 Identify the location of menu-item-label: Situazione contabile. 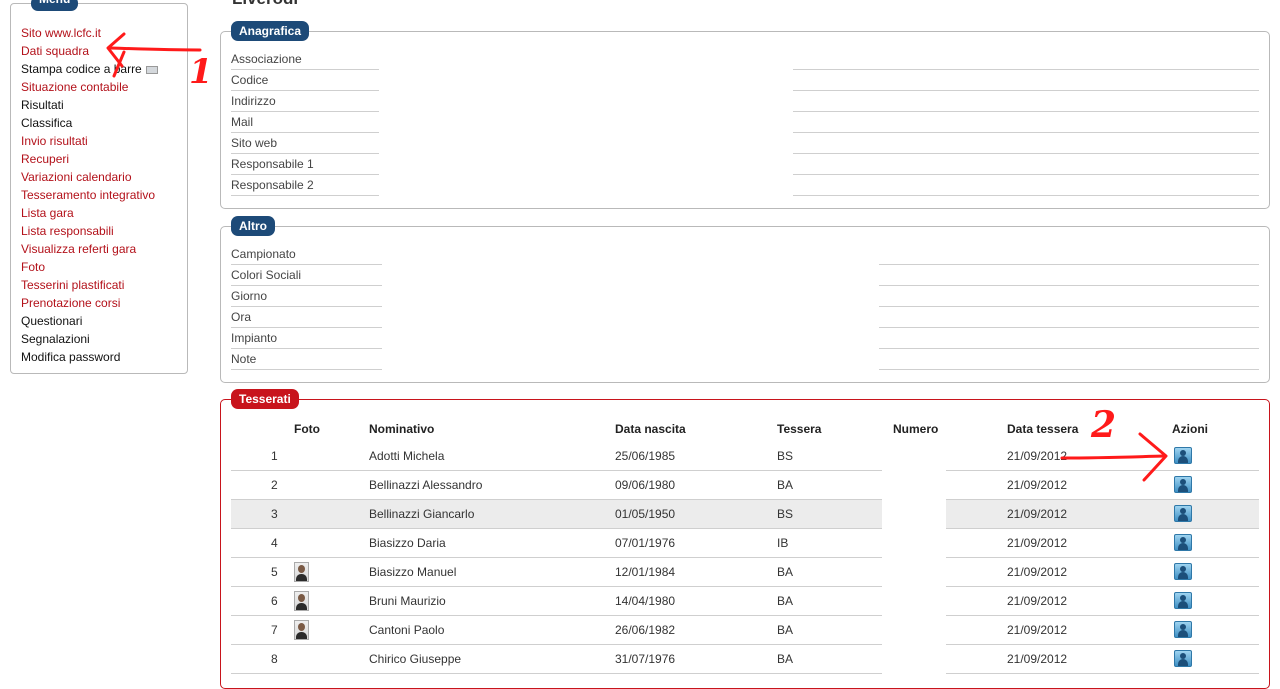
(75, 87).